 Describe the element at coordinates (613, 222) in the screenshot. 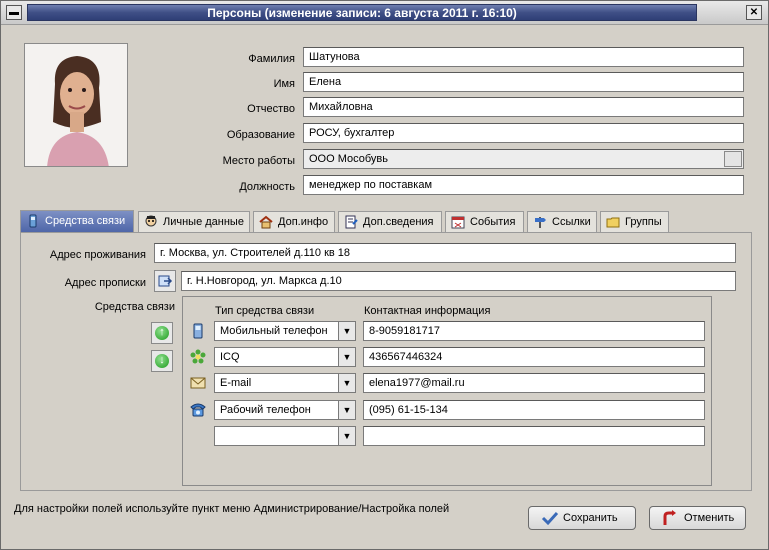

I see `folder-icon` at that location.